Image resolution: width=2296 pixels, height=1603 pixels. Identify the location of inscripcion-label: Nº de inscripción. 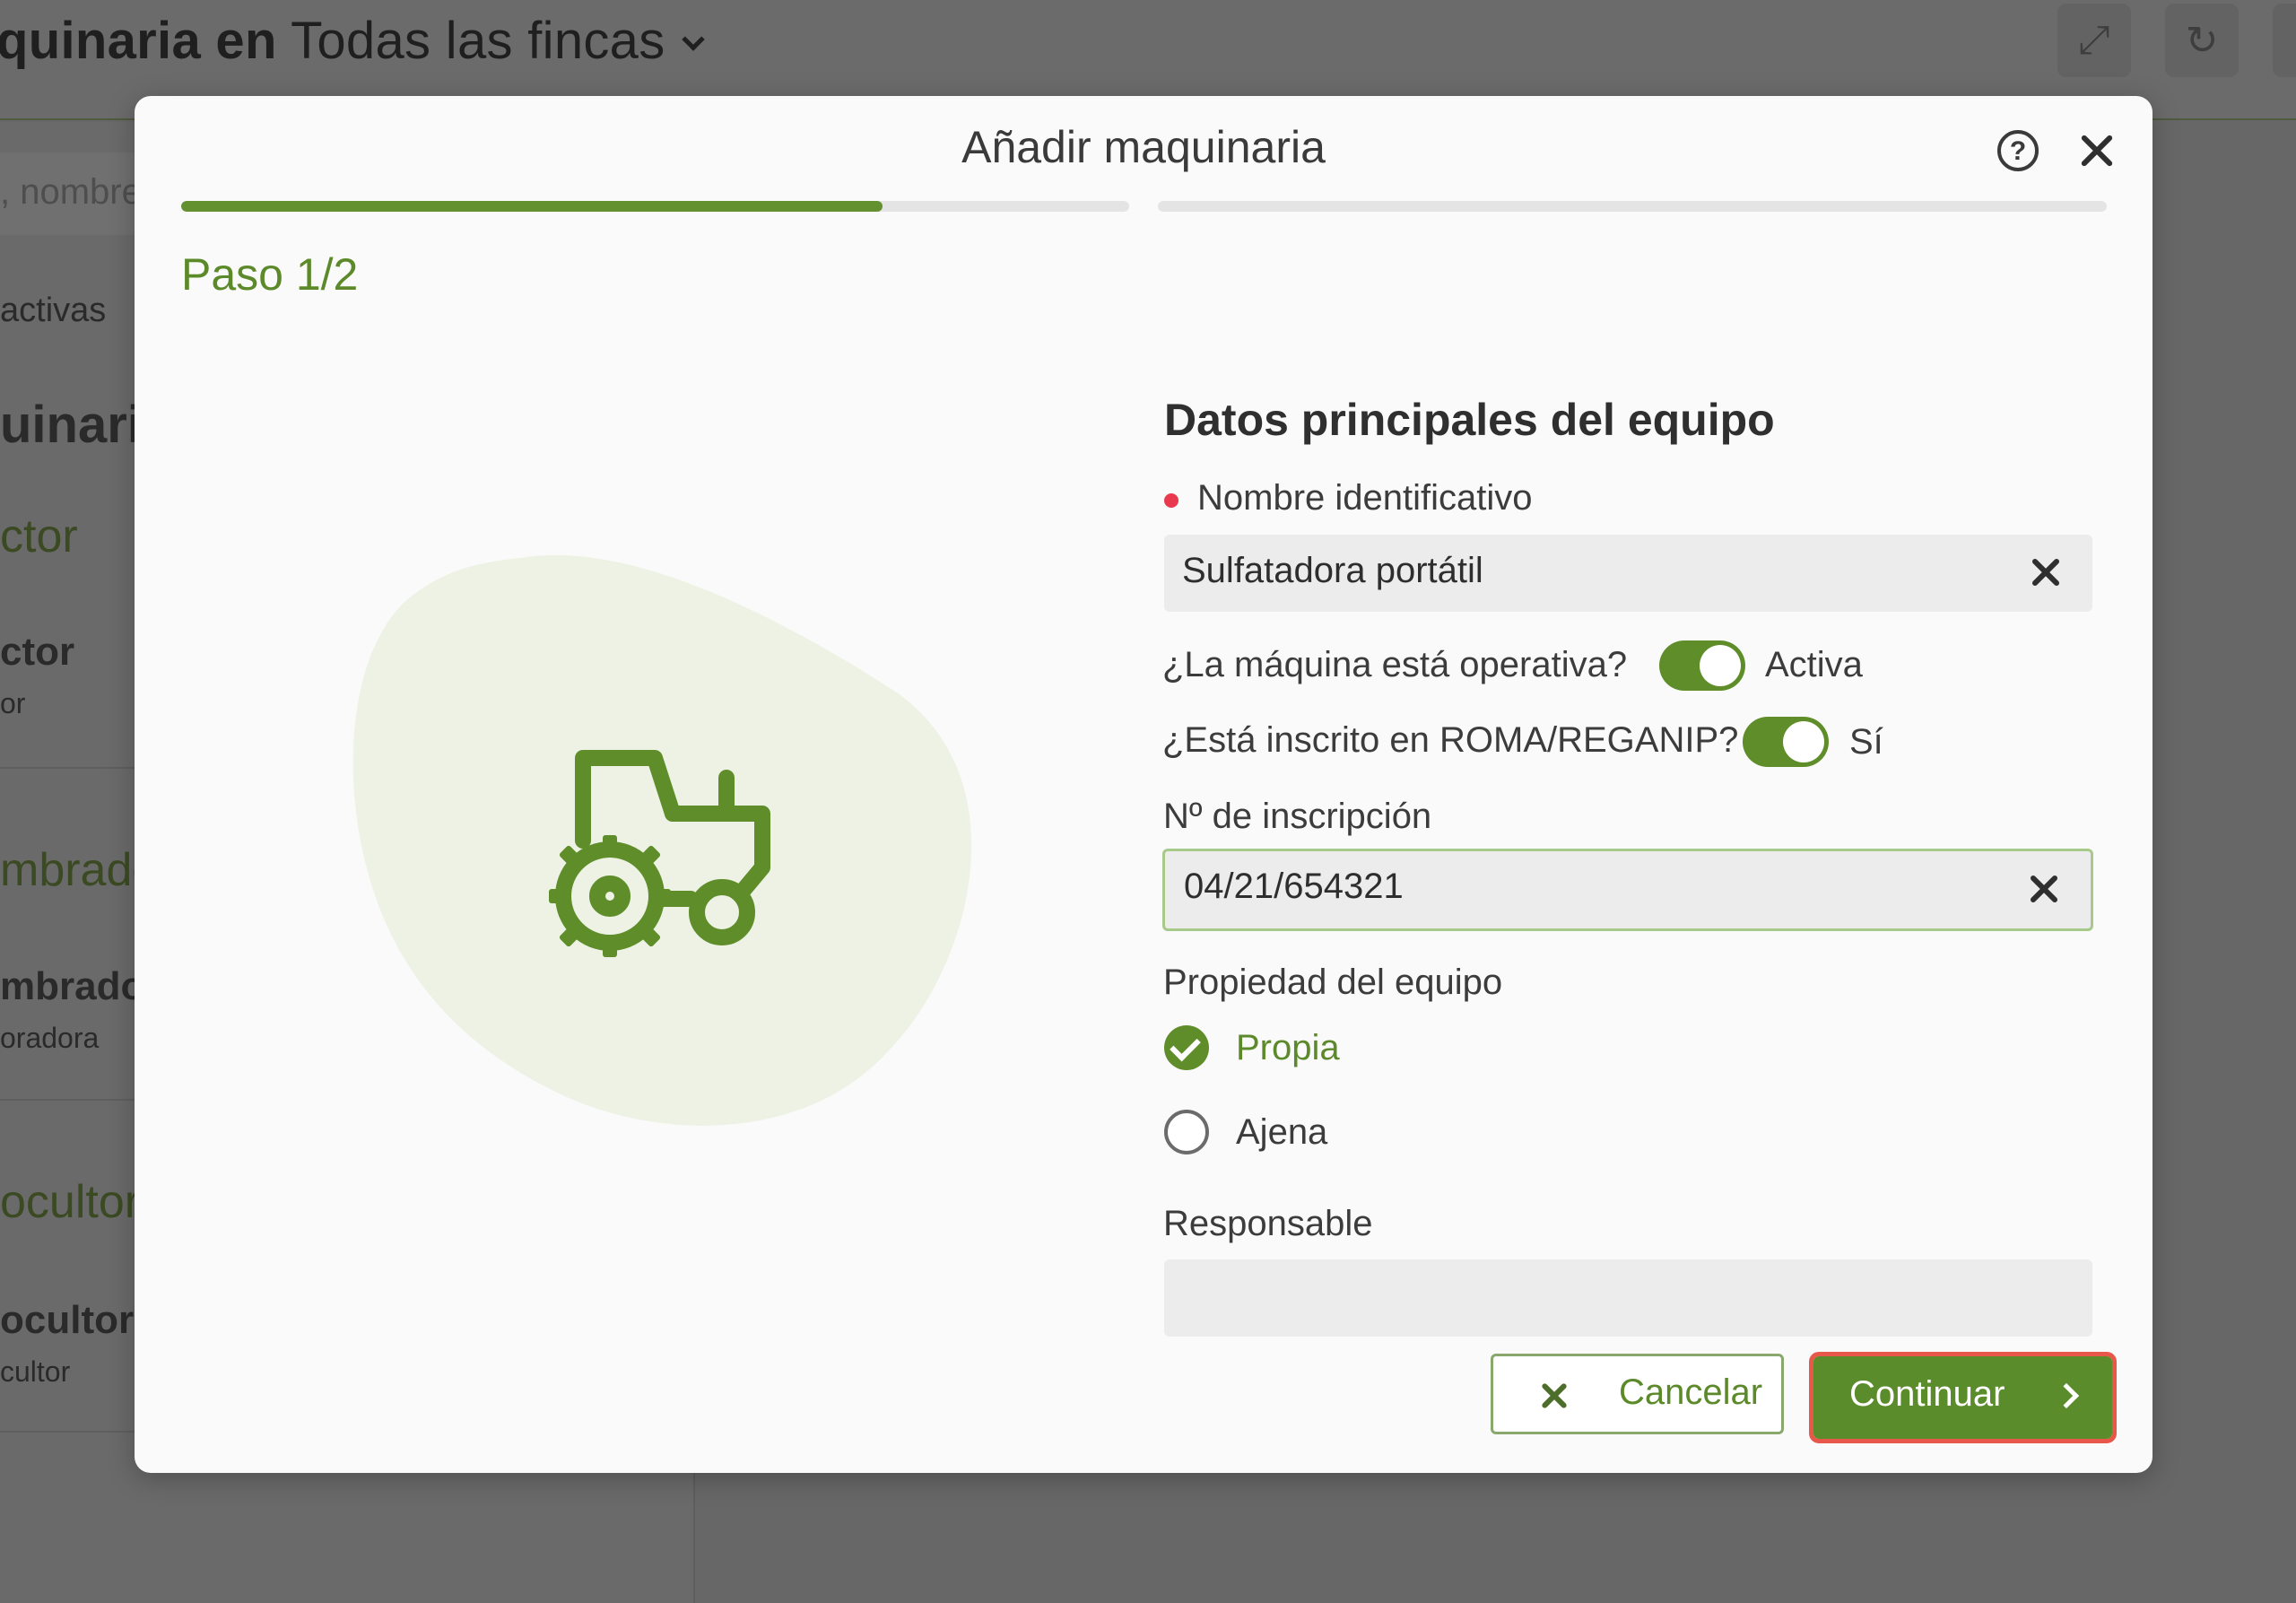
(1297, 817).